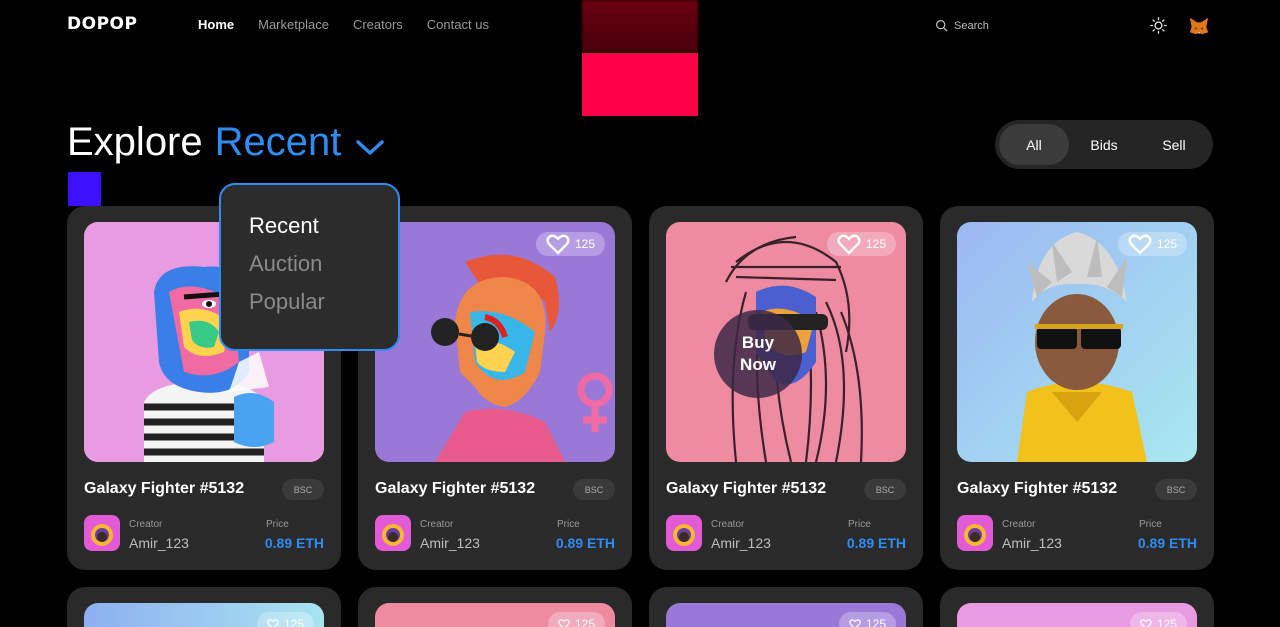 The width and height of the screenshot is (1280, 627). Describe the element at coordinates (378, 24) in the screenshot. I see `nav-creators: Creators` at that location.